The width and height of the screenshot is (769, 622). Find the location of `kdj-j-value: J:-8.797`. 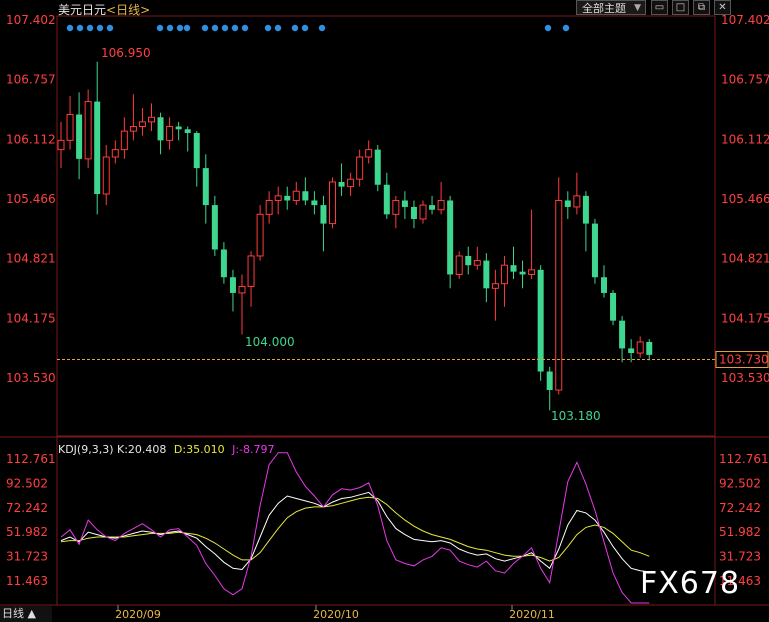

kdj-j-value: J:-8.797 is located at coordinates (253, 449).